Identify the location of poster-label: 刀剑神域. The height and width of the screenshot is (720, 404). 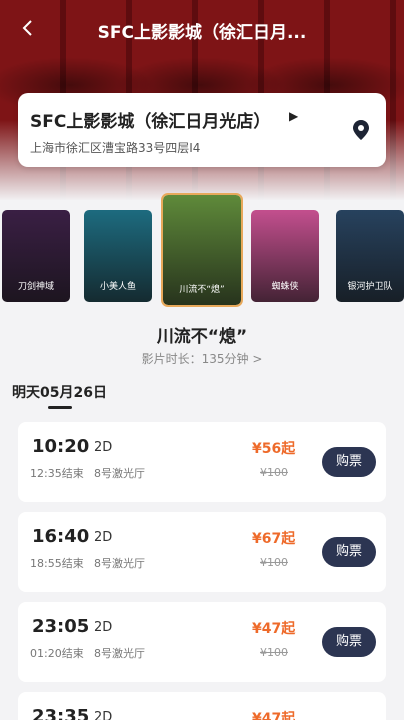
(35, 287).